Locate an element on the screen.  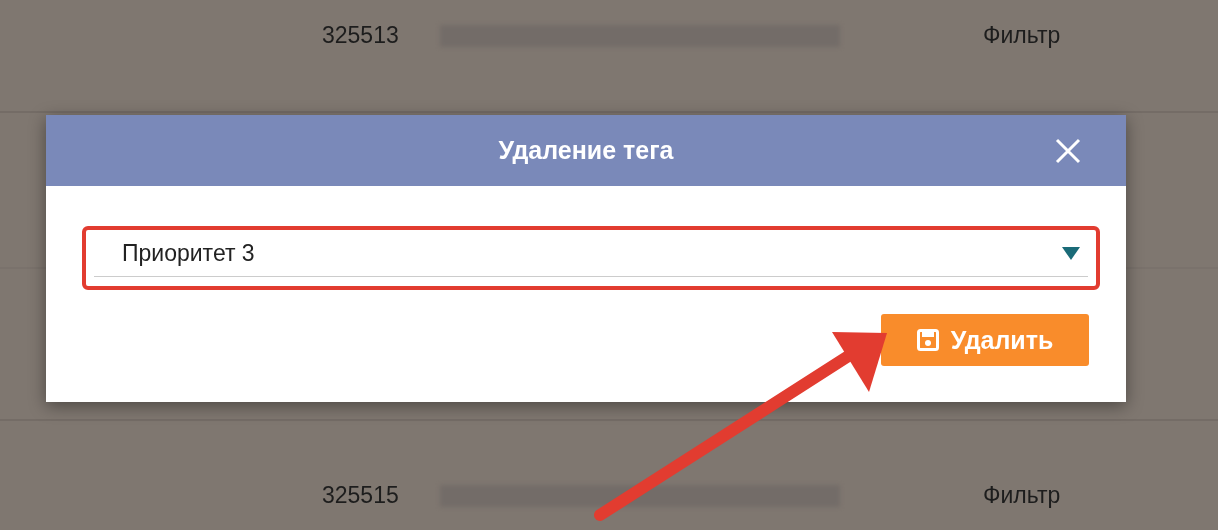
dialog-title: Удаление тега is located at coordinates (586, 150).